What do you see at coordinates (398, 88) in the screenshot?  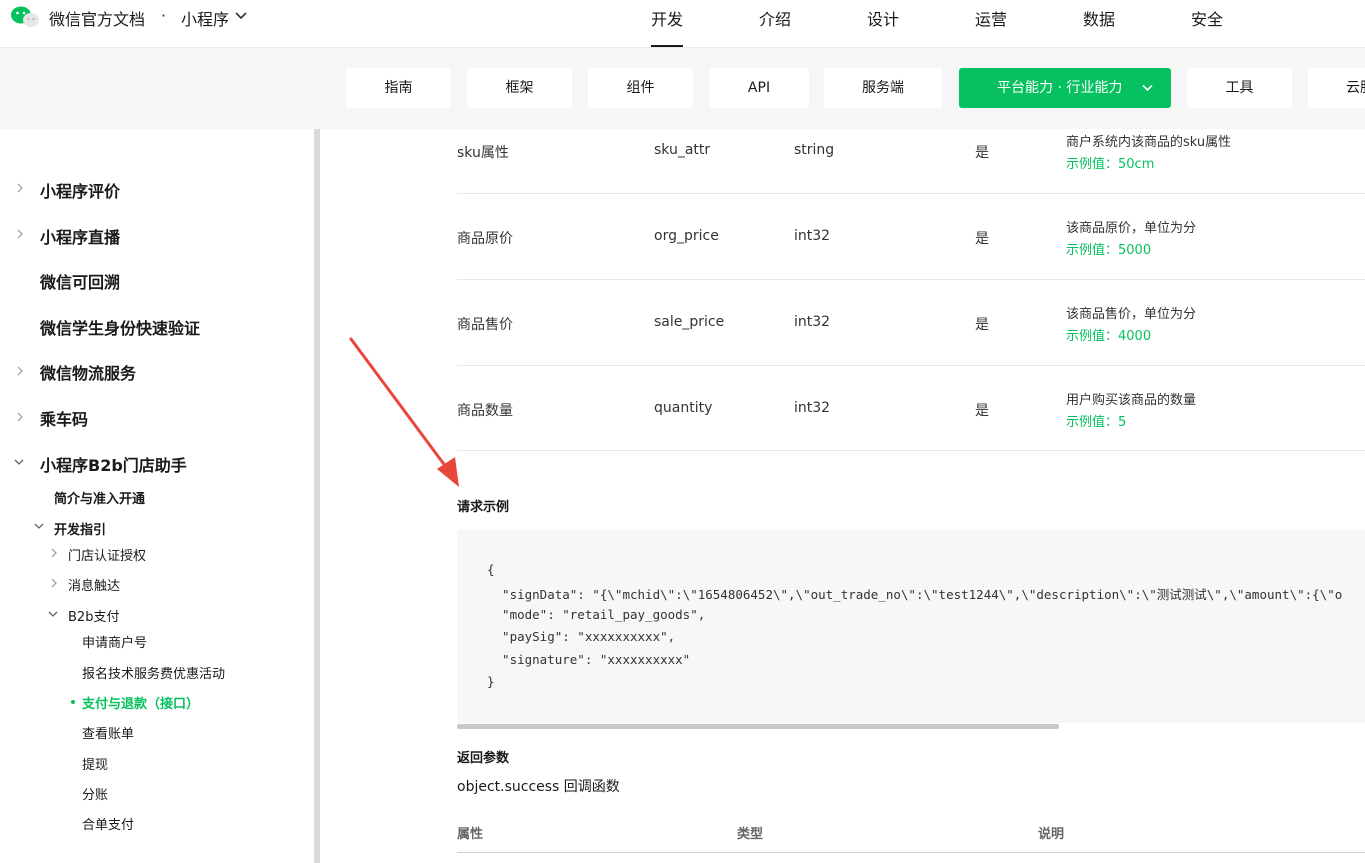 I see `tab-guide: 指南` at bounding box center [398, 88].